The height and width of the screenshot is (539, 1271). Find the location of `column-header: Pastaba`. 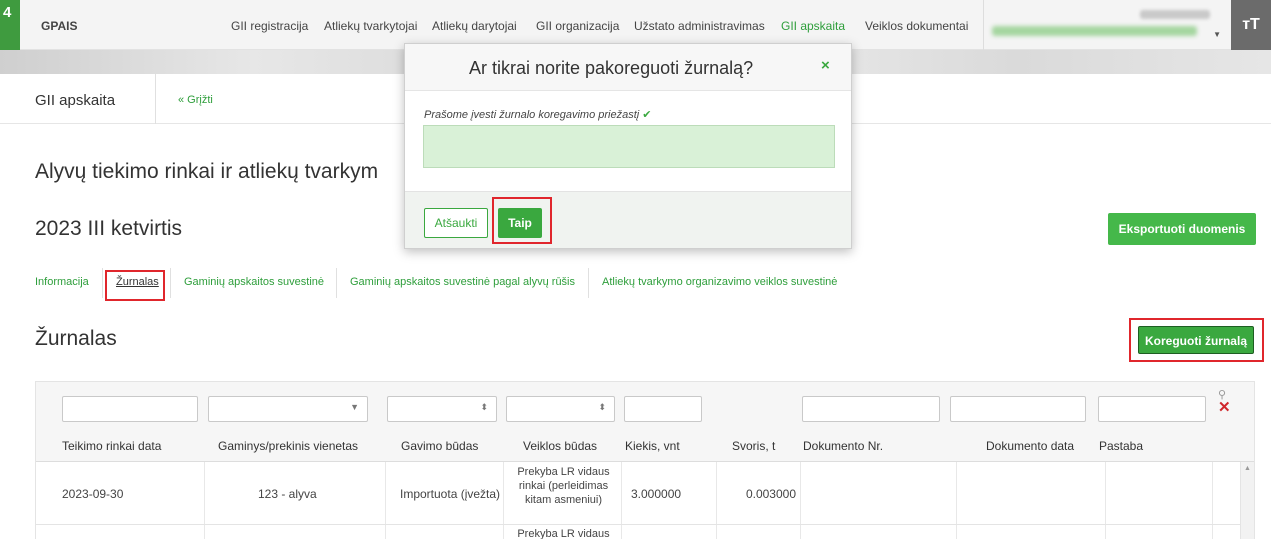

column-header: Pastaba is located at coordinates (1121, 446).